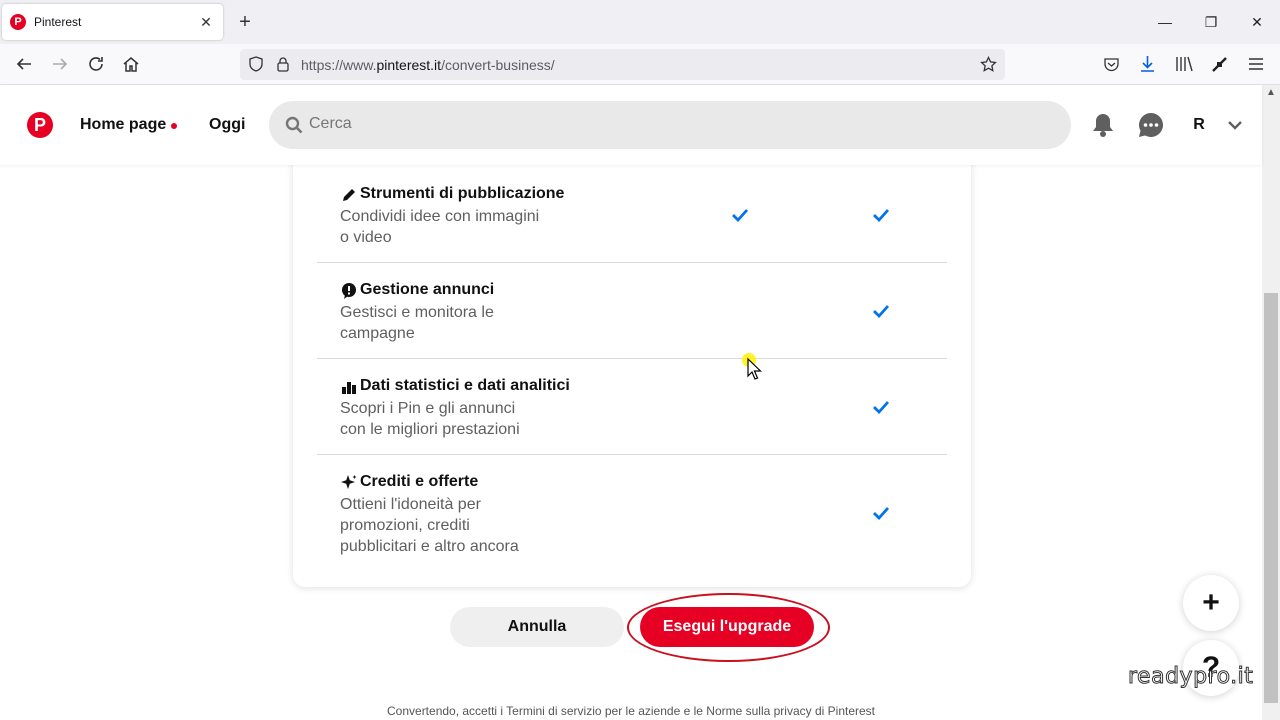 This screenshot has height=720, width=1280. What do you see at coordinates (349, 291) in the screenshot?
I see `megaphone-icon` at bounding box center [349, 291].